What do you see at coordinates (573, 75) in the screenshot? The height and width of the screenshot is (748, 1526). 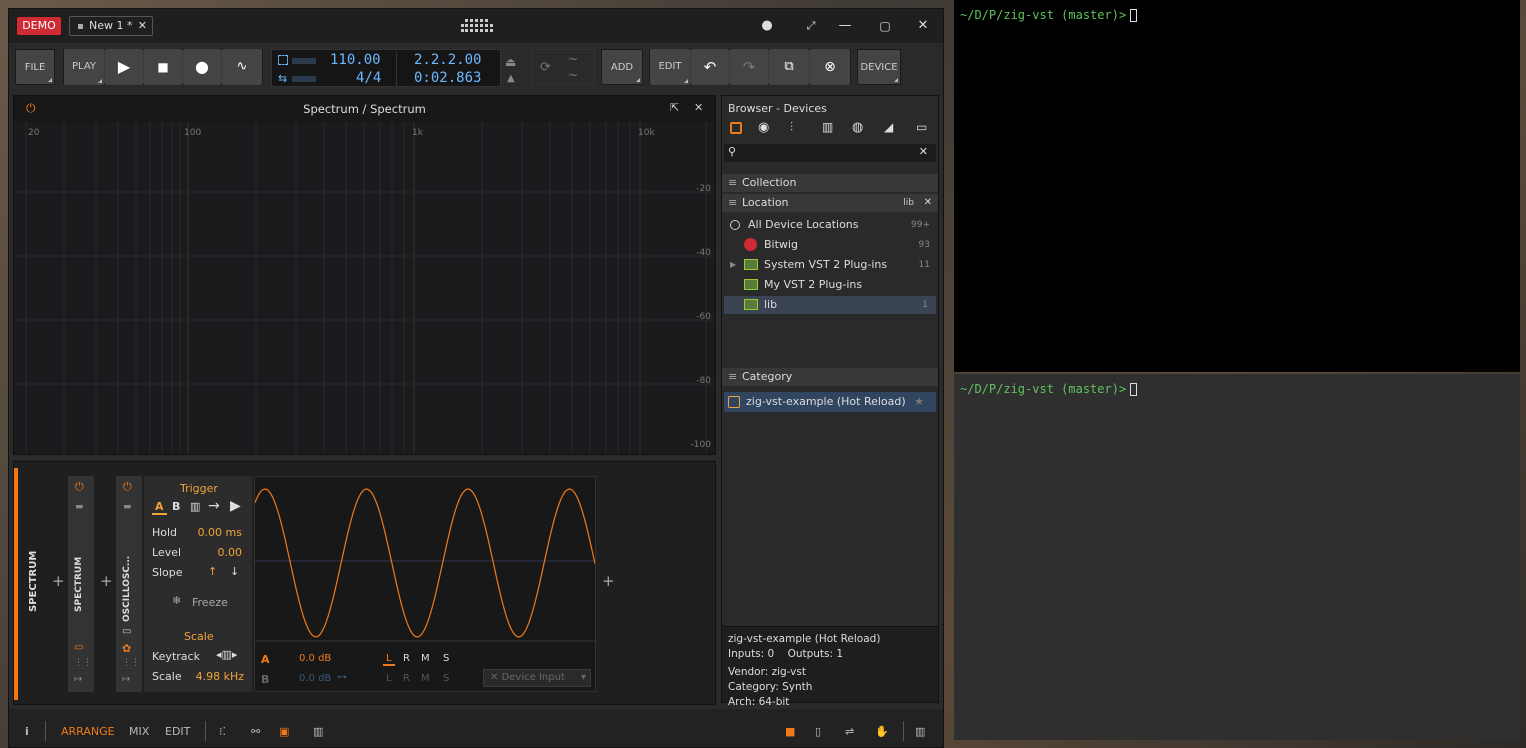 I see `crossfade-bottom-icon: ~` at bounding box center [573, 75].